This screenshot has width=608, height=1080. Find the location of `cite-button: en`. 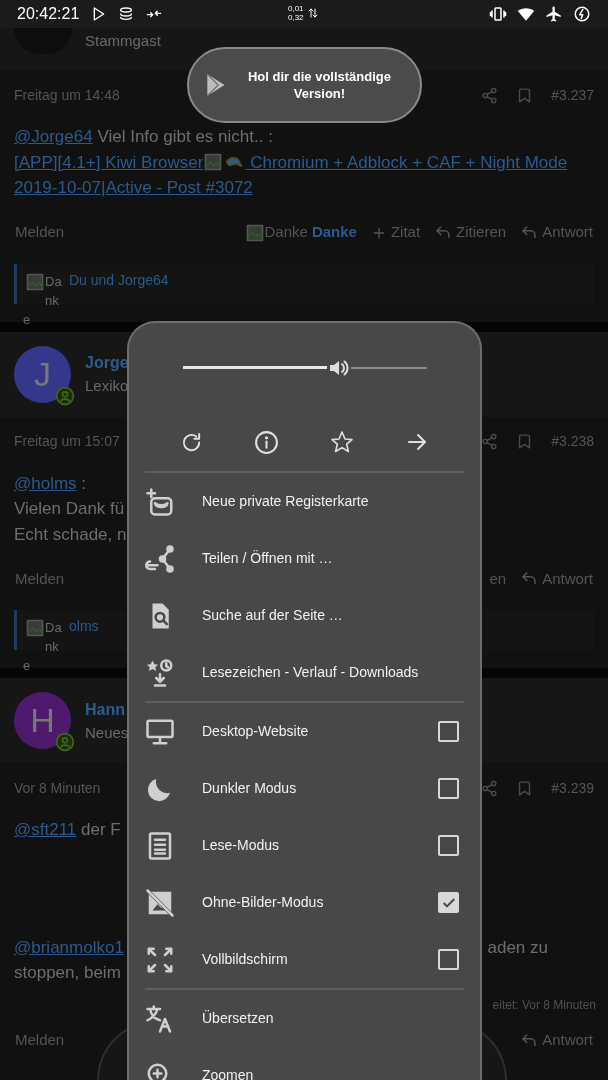

cite-button: en is located at coordinates (498, 579).